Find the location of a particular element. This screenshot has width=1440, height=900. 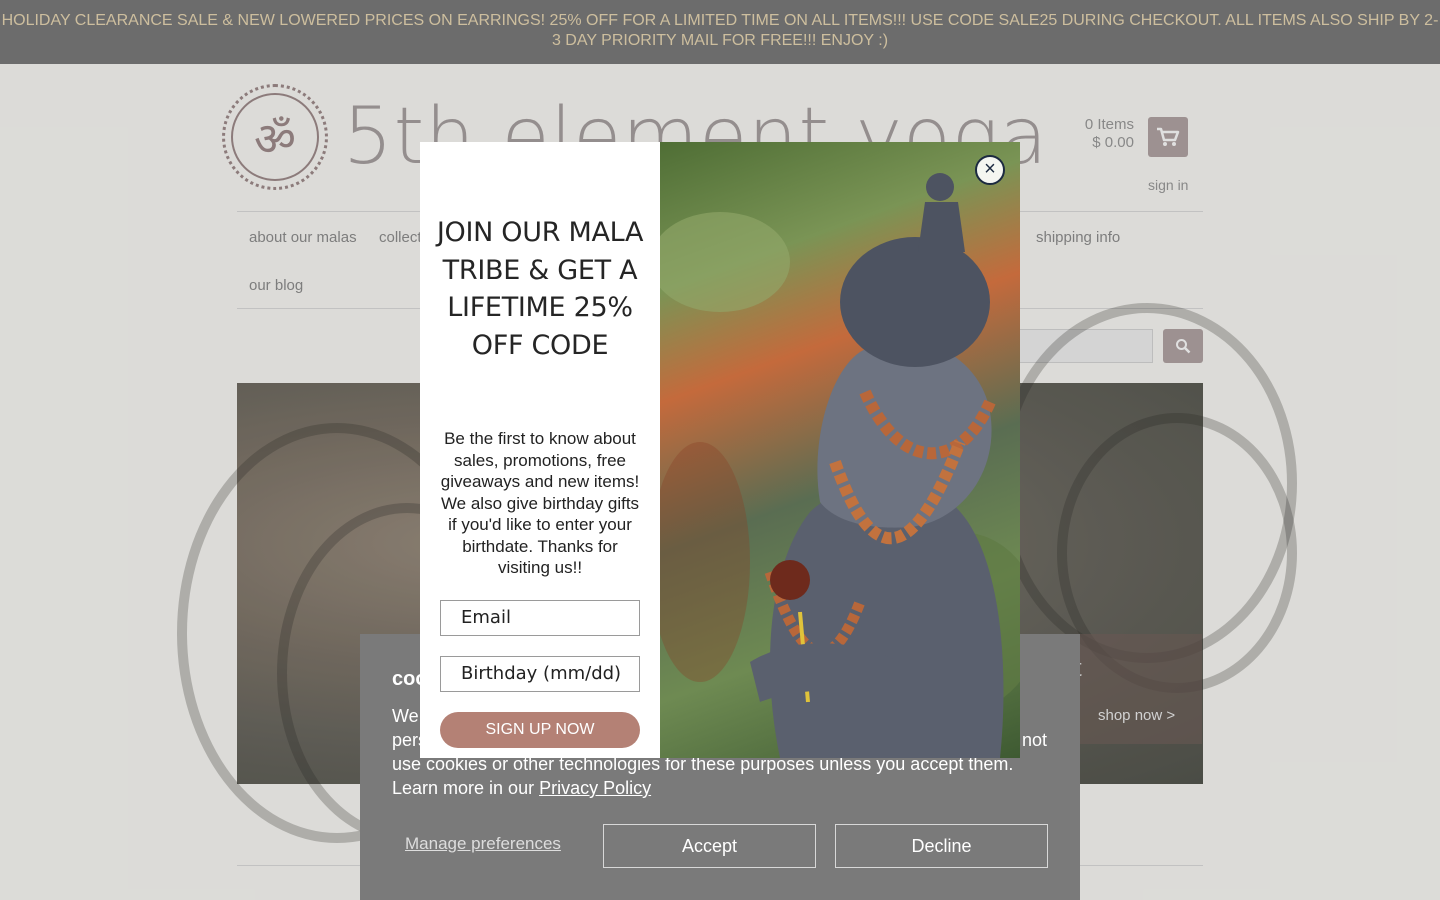

birthday-field: Birthday (mm/dd) is located at coordinates (540, 674).